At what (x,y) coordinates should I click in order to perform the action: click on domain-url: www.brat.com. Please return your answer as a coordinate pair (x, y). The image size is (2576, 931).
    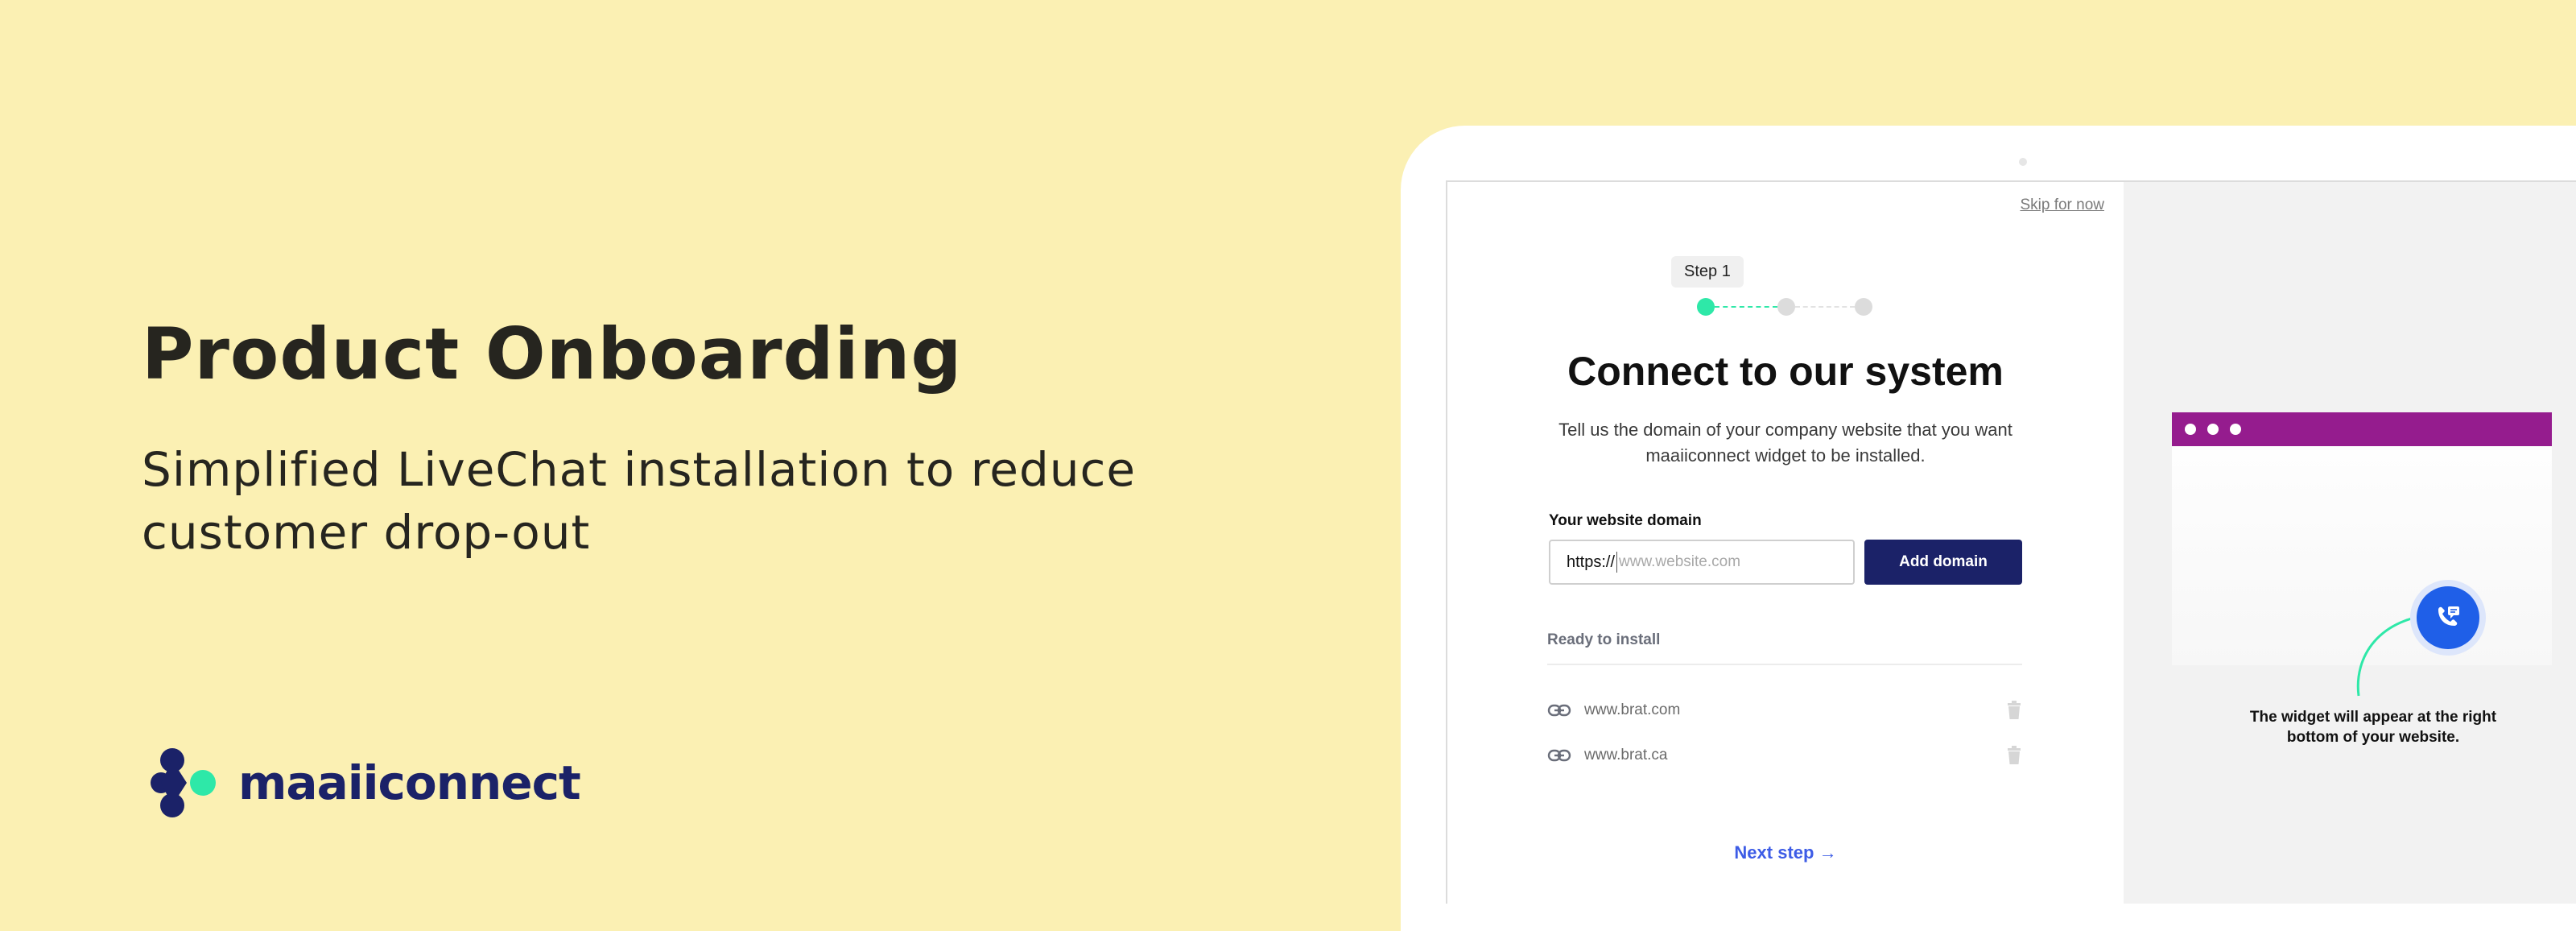
    Looking at the image, I should click on (1632, 709).